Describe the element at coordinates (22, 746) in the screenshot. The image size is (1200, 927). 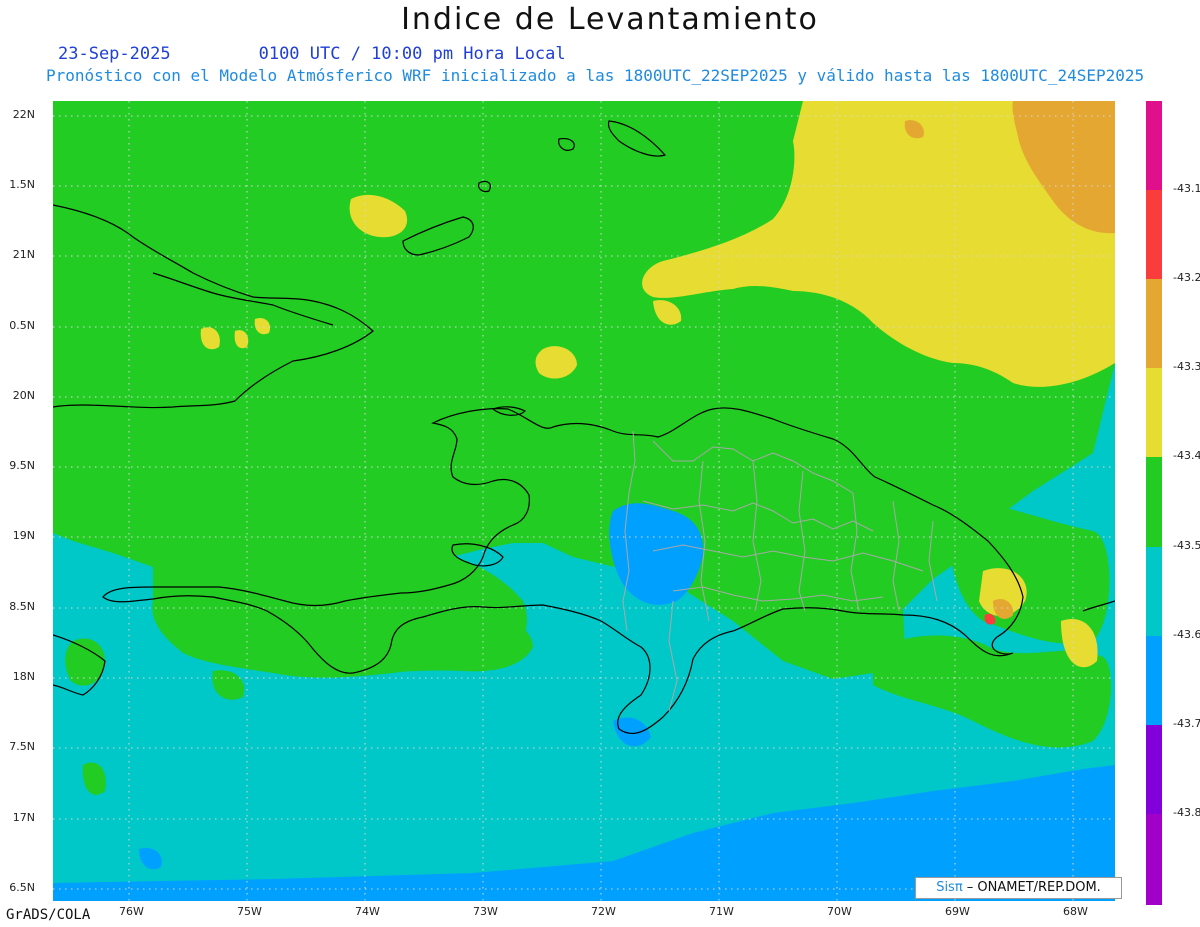
I see `lat-label-17-5n: 7.5N` at that location.